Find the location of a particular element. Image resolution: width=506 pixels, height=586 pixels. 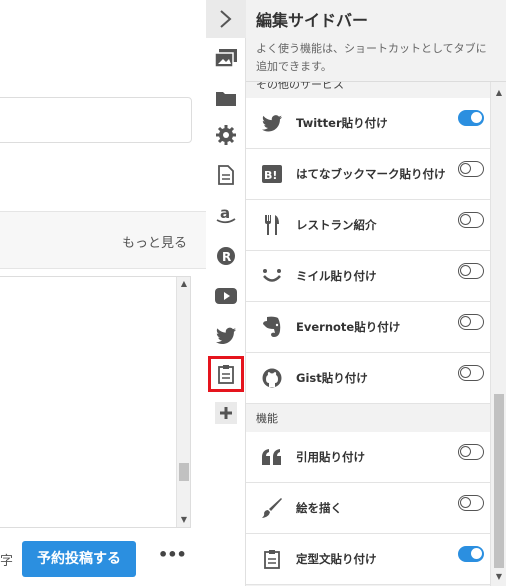

list-item-hatena: B! はてなブックマーク貼り付け is located at coordinates (368, 174).